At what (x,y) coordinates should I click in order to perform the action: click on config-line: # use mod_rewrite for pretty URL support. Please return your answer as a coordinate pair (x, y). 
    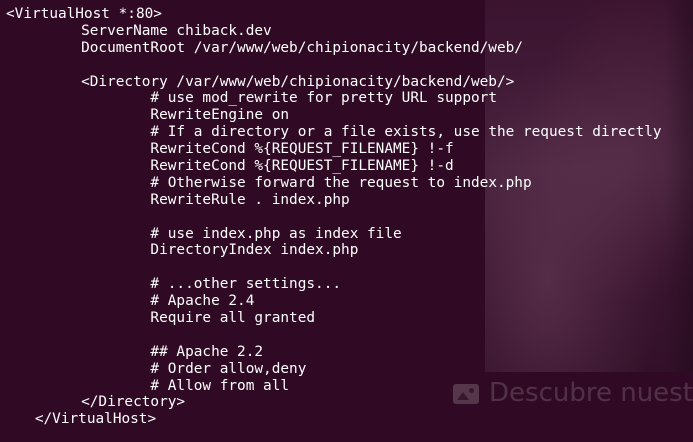
    Looking at the image, I should click on (323, 98).